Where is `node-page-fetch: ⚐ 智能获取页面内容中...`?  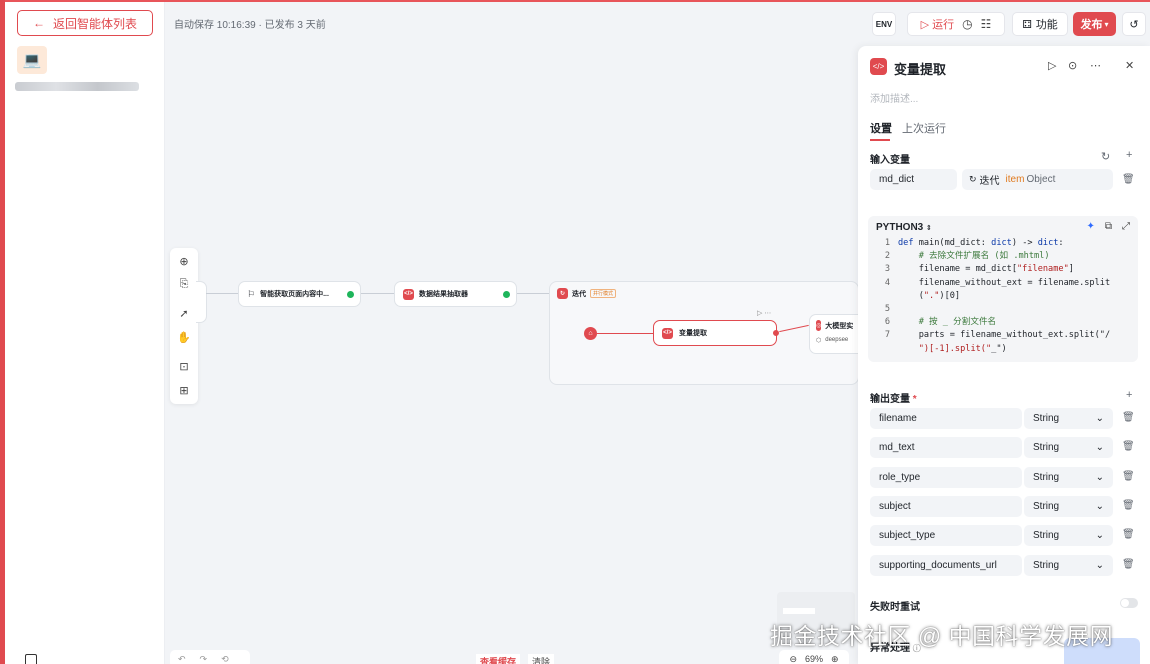
node-page-fetch: ⚐ 智能获取页面内容中... is located at coordinates (299, 294).